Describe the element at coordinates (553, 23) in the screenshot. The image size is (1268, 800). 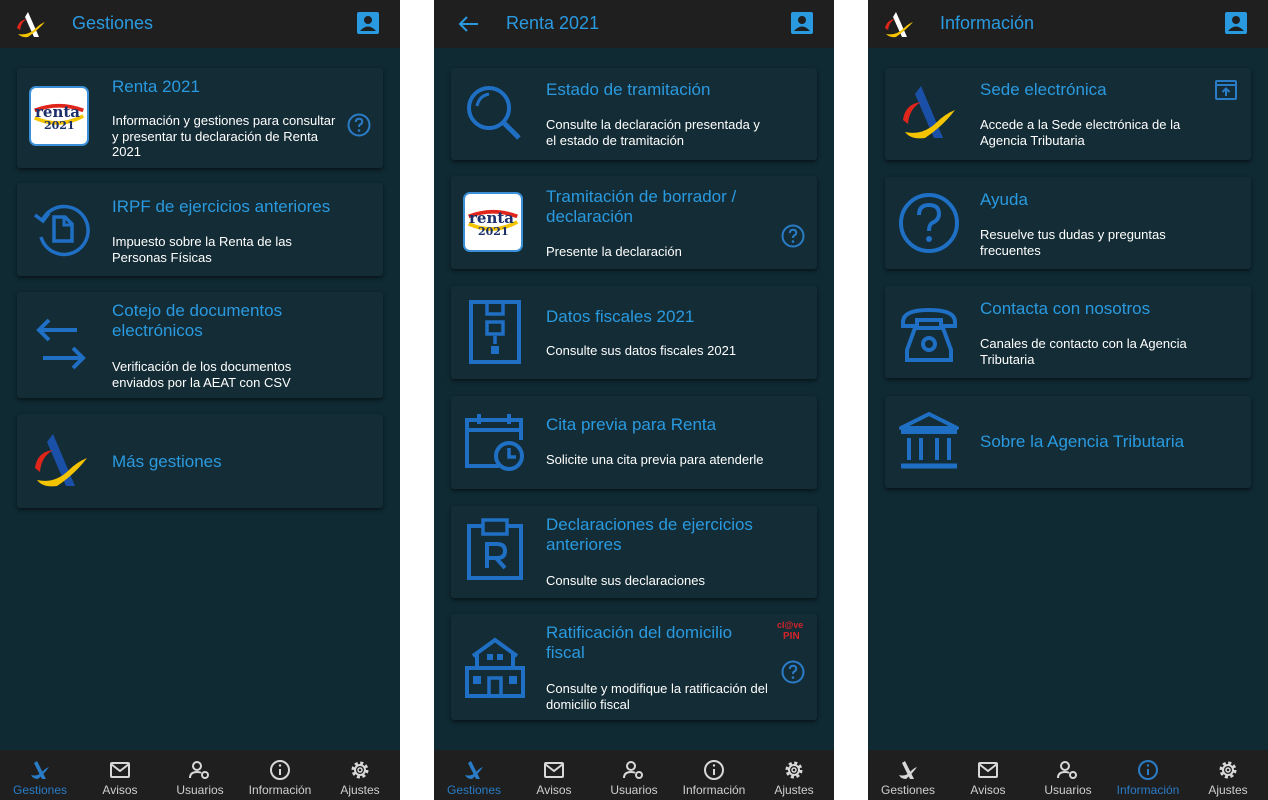
I see `page-title: Renta 2021` at that location.